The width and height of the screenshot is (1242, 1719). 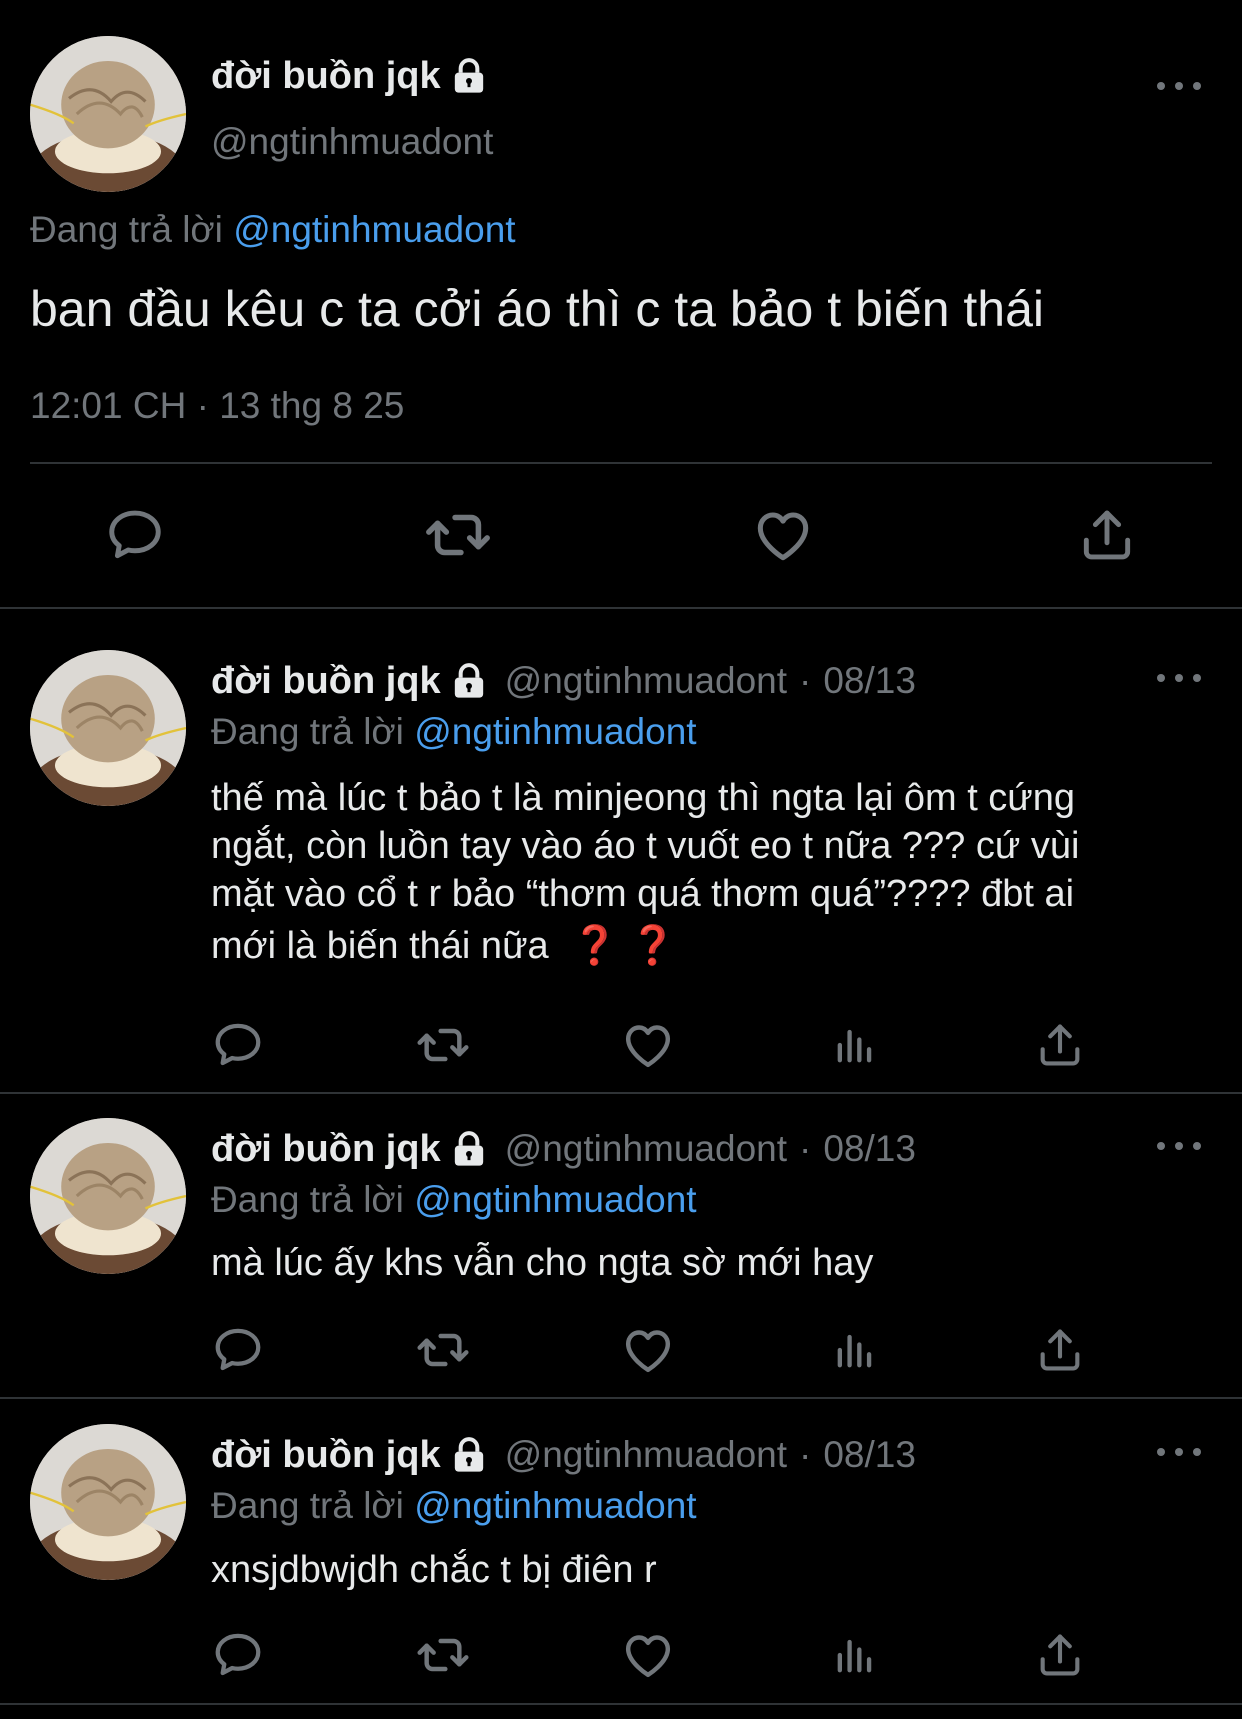 I want to click on tweet-text-line-last: mới là biến thái nữa ❓ ❓, so click(x=645, y=946).